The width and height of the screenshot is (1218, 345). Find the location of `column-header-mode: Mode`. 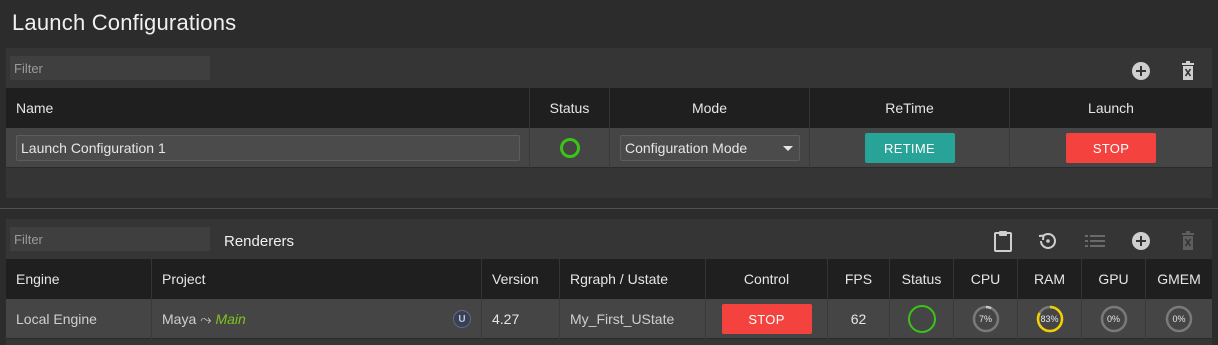

column-header-mode: Mode is located at coordinates (710, 108).